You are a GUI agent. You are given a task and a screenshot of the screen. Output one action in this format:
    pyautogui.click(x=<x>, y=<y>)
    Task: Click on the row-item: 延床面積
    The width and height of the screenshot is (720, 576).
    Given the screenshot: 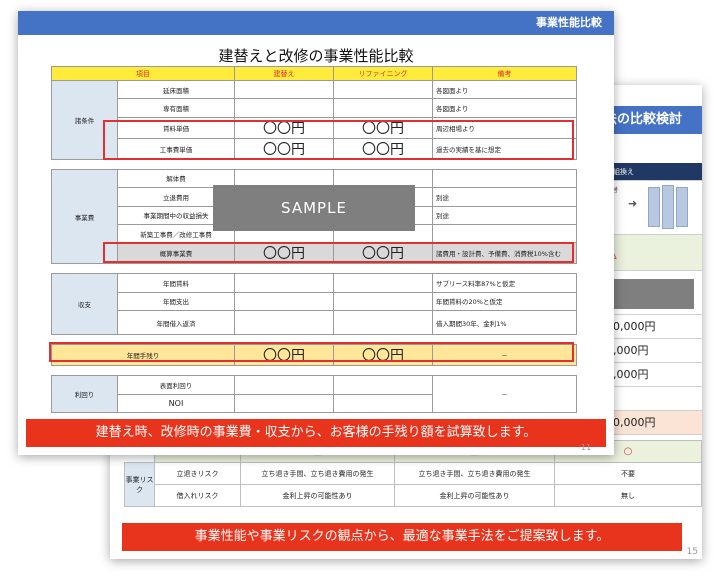 What is the action you would take?
    pyautogui.click(x=176, y=89)
    